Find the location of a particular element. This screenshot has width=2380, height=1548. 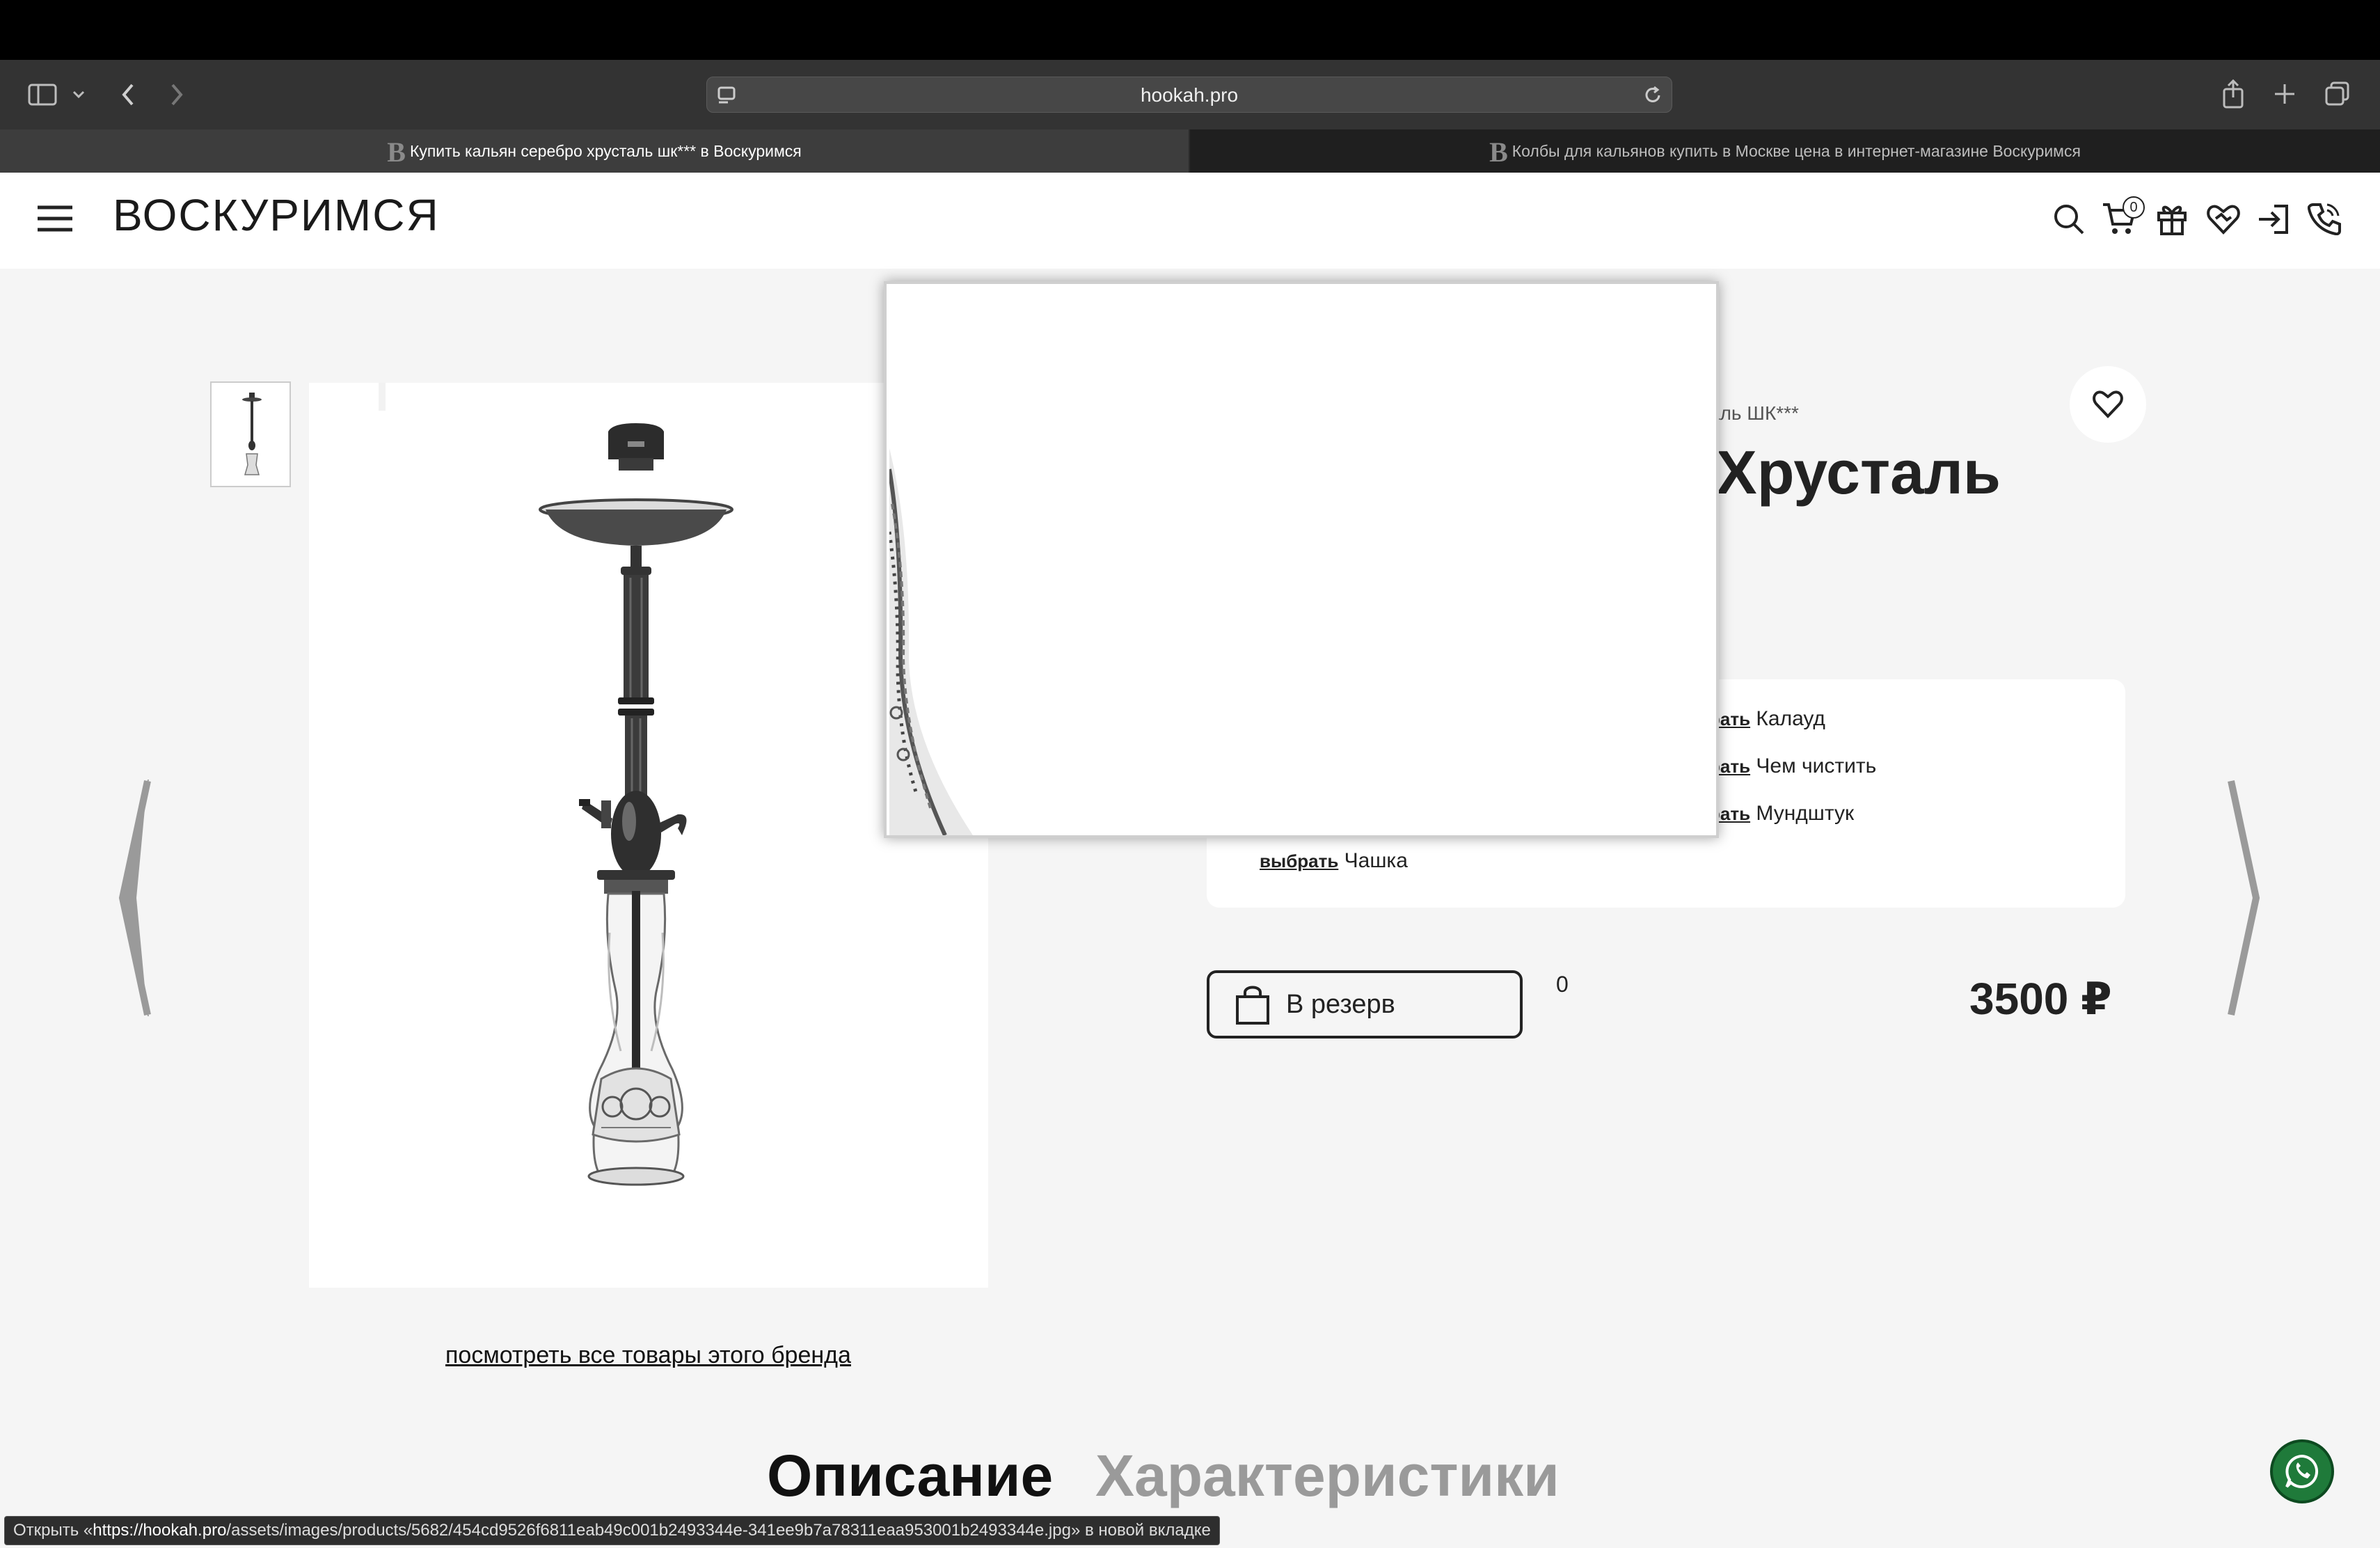

login-icon is located at coordinates (2274, 219).